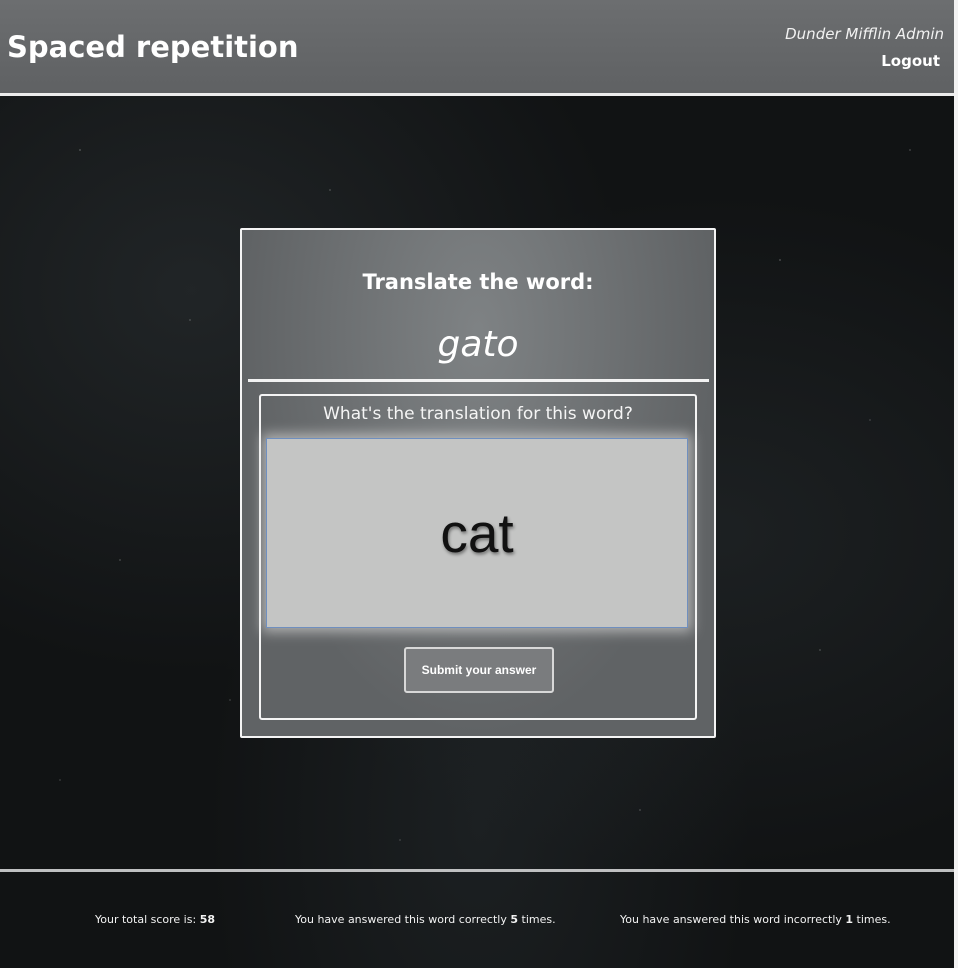  Describe the element at coordinates (864, 34) in the screenshot. I see `user-name: Dunder Mifflin Admin` at that location.